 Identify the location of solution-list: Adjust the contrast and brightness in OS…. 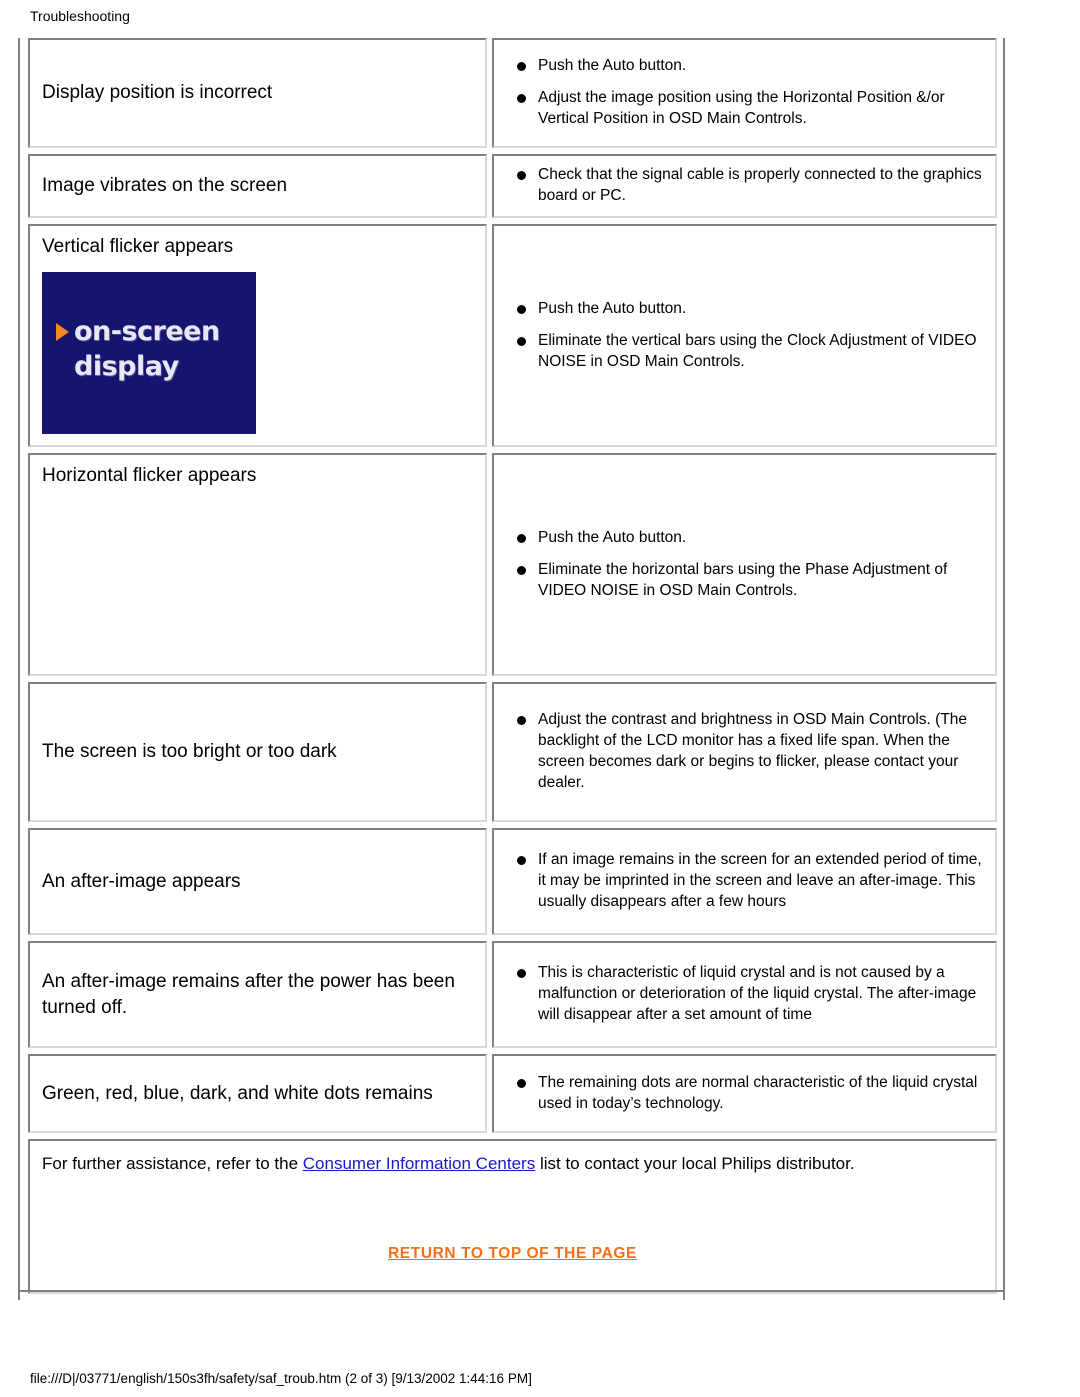
(745, 751).